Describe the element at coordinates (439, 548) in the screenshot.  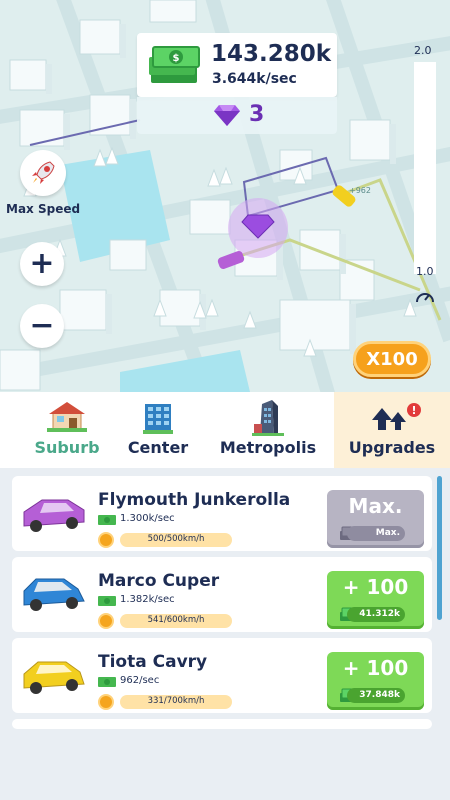
I see `list-scrollbar` at that location.